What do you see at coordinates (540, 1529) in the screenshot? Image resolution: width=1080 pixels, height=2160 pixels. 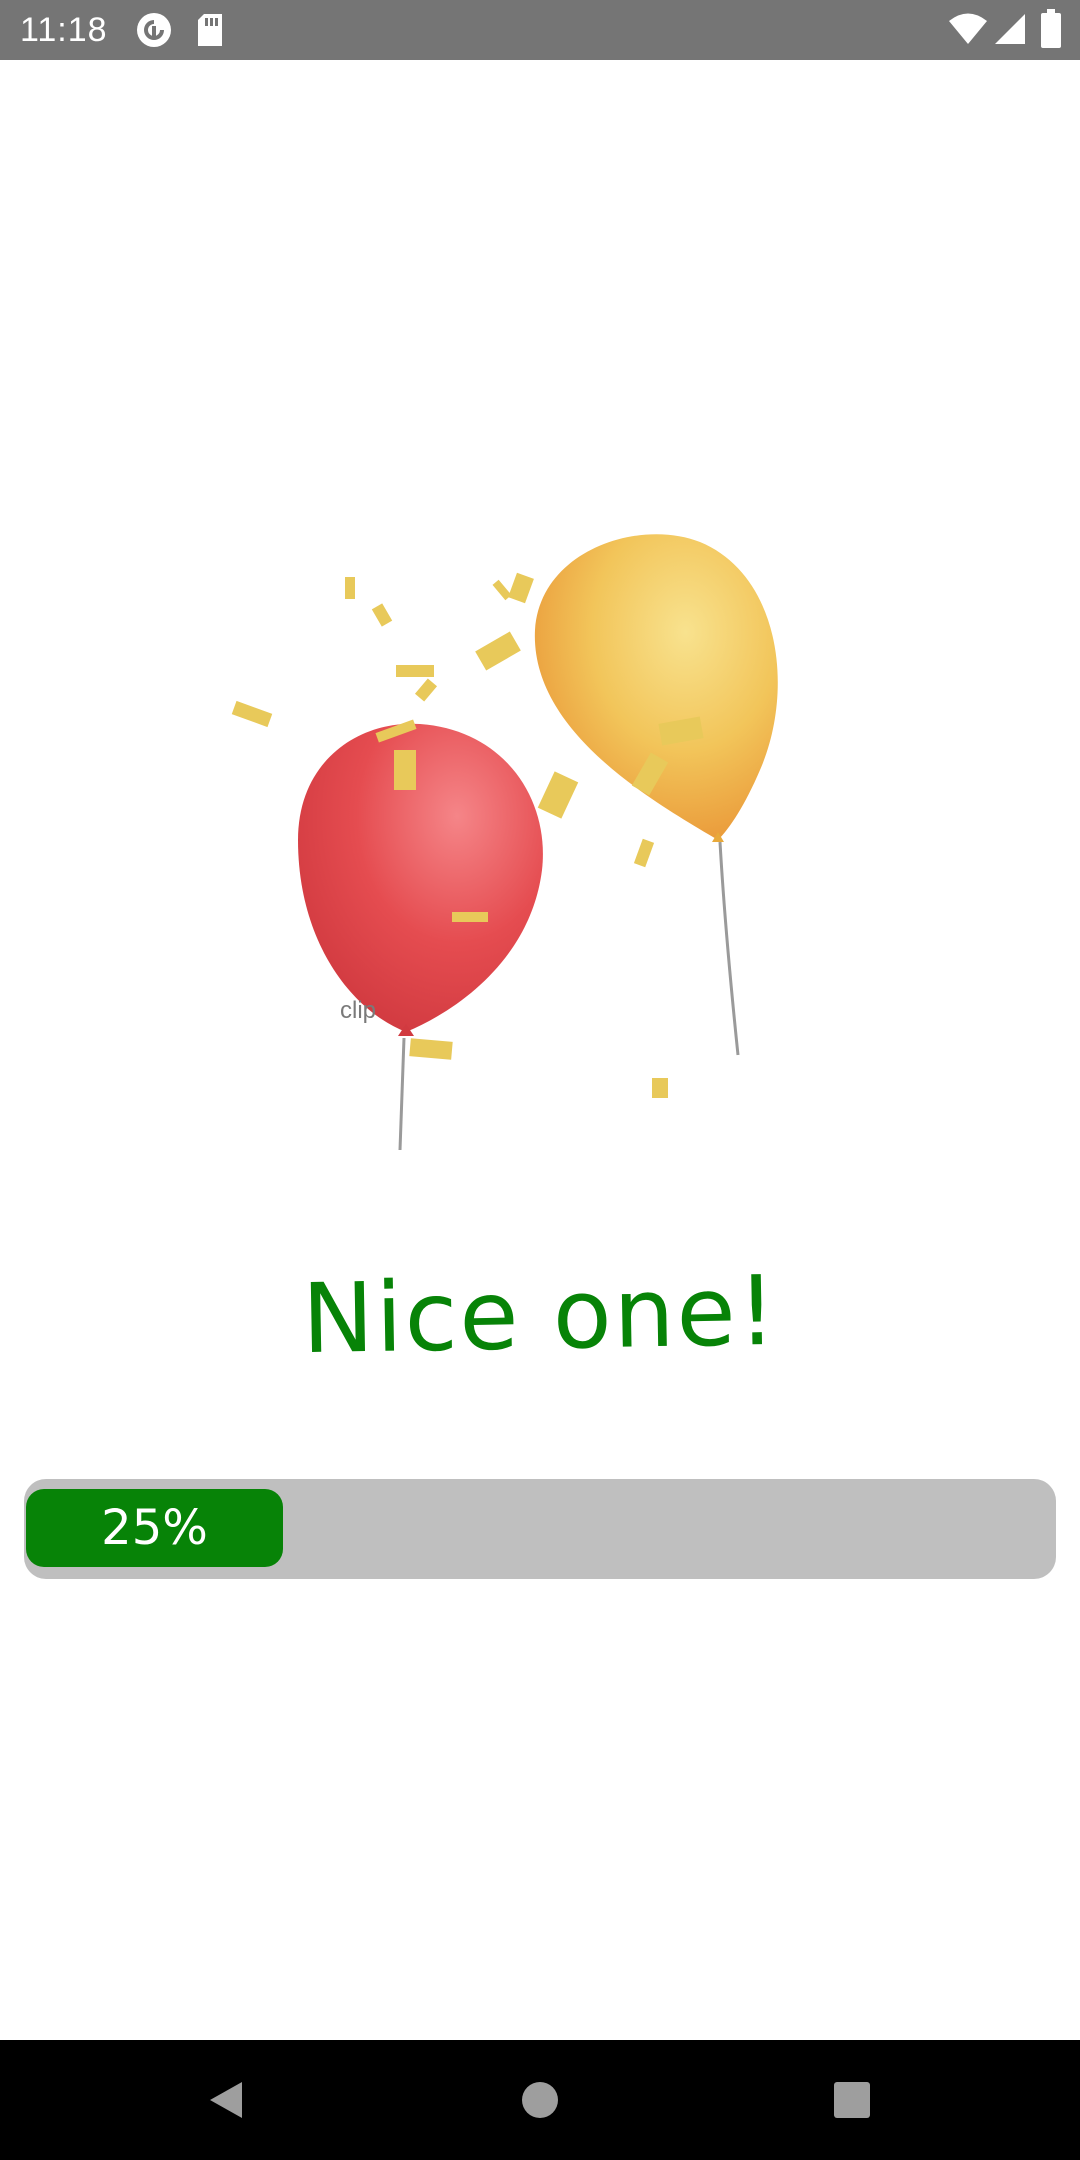 I see `progress-bar: 25%` at bounding box center [540, 1529].